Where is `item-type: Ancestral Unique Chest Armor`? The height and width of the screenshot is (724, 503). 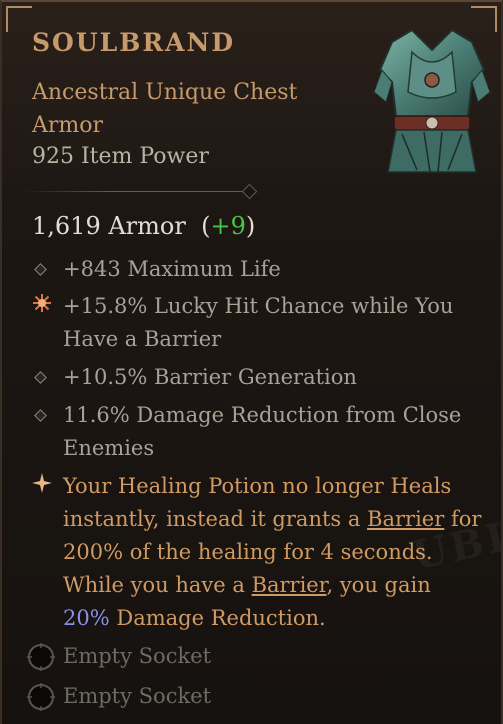 item-type: Ancestral Unique Chest Armor is located at coordinates (165, 109).